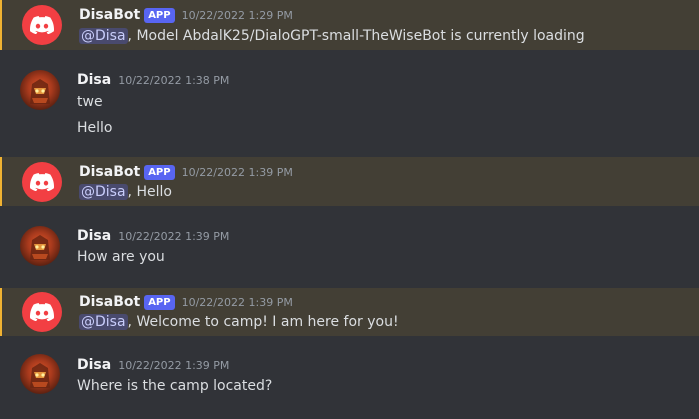 The image size is (699, 419). What do you see at coordinates (175, 386) in the screenshot?
I see `message-text: Where is the camp located?` at bounding box center [175, 386].